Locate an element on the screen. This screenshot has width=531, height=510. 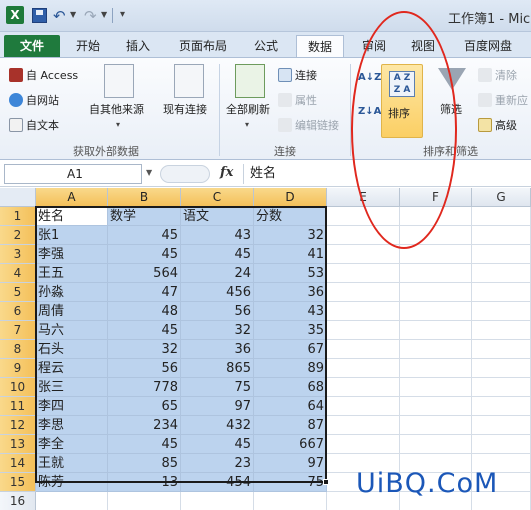
table-cell: 32 is located at coordinates (217, 330).